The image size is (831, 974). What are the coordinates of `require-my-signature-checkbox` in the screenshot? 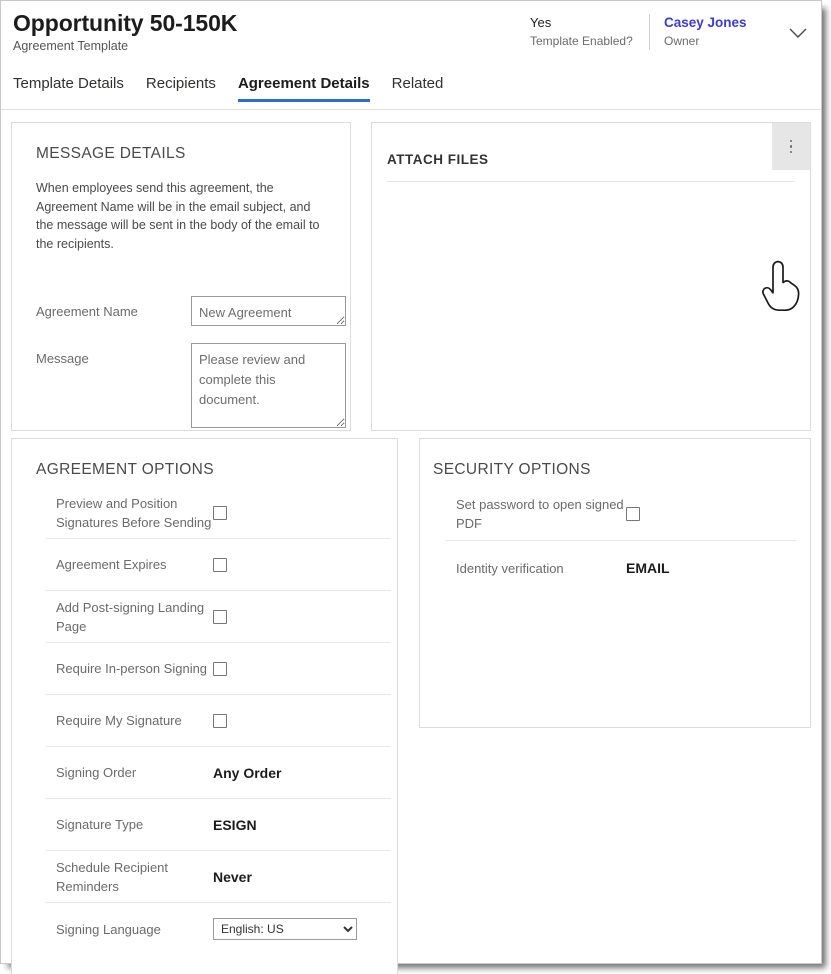 It's located at (220, 720).